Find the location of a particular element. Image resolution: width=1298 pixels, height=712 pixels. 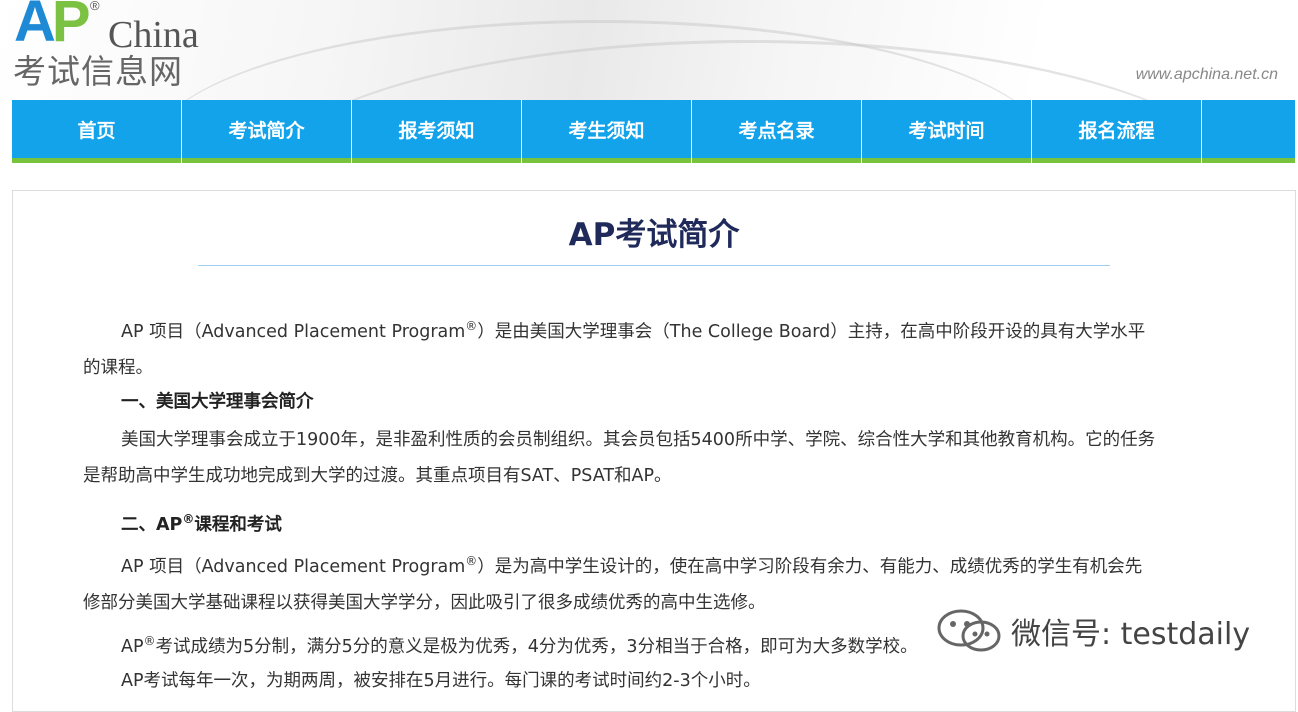

site-url: www.apchina.net.cn is located at coordinates (1206, 74).